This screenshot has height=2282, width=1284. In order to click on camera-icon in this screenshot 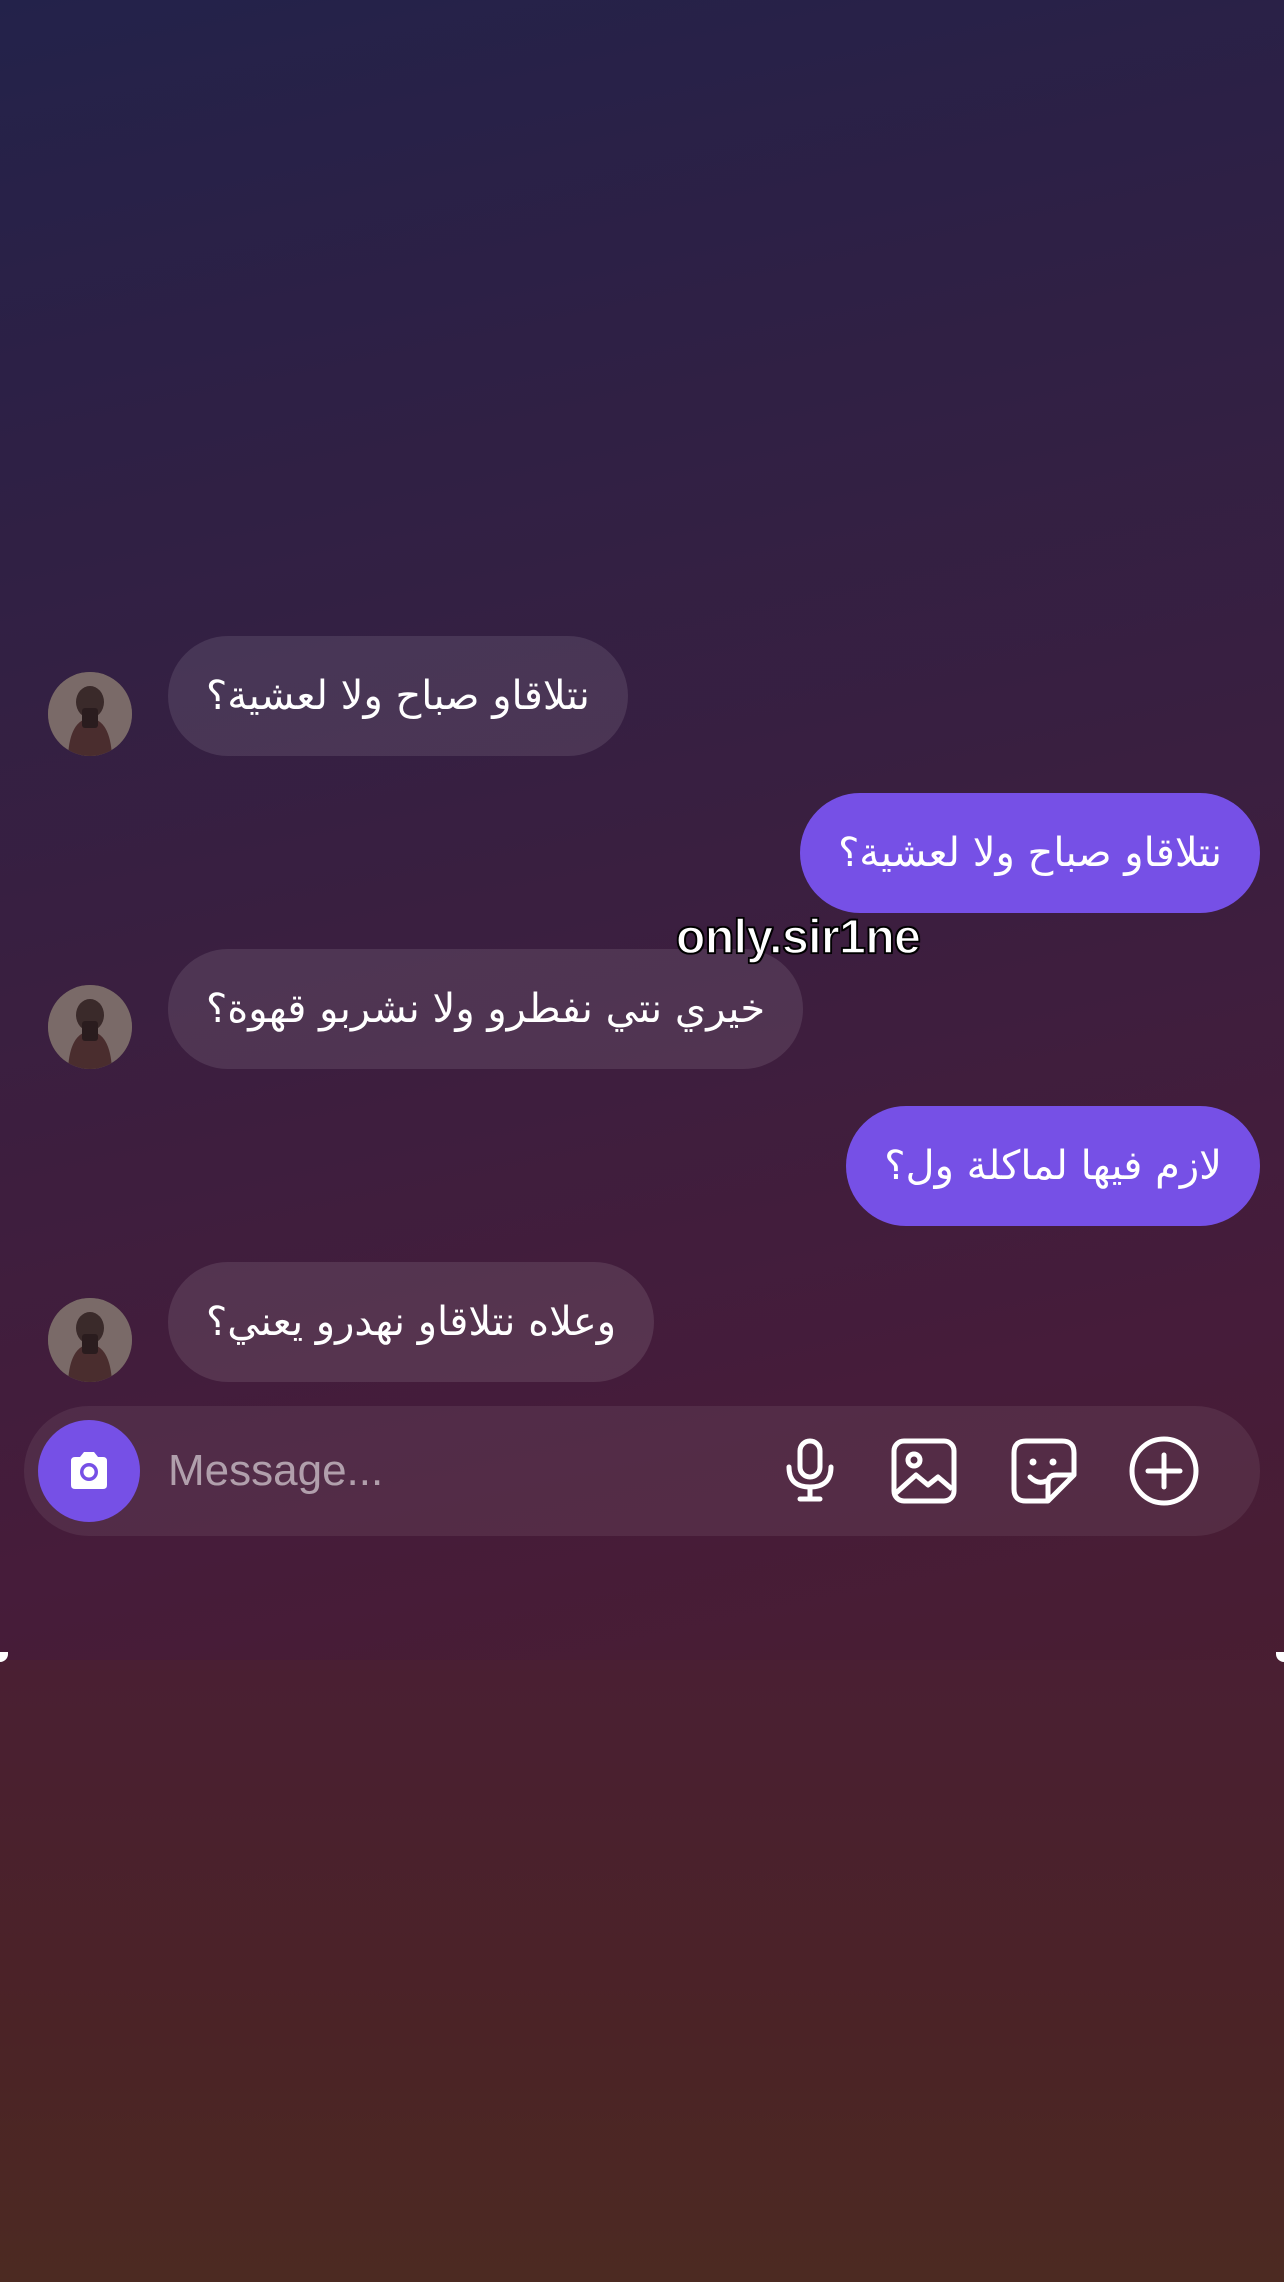, I will do `click(89, 1470)`.